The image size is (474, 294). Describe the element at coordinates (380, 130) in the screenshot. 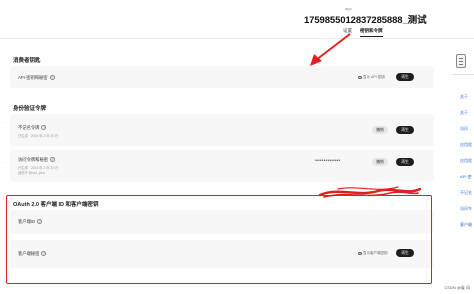

I see `revoke-bearer-button: 撤销` at that location.